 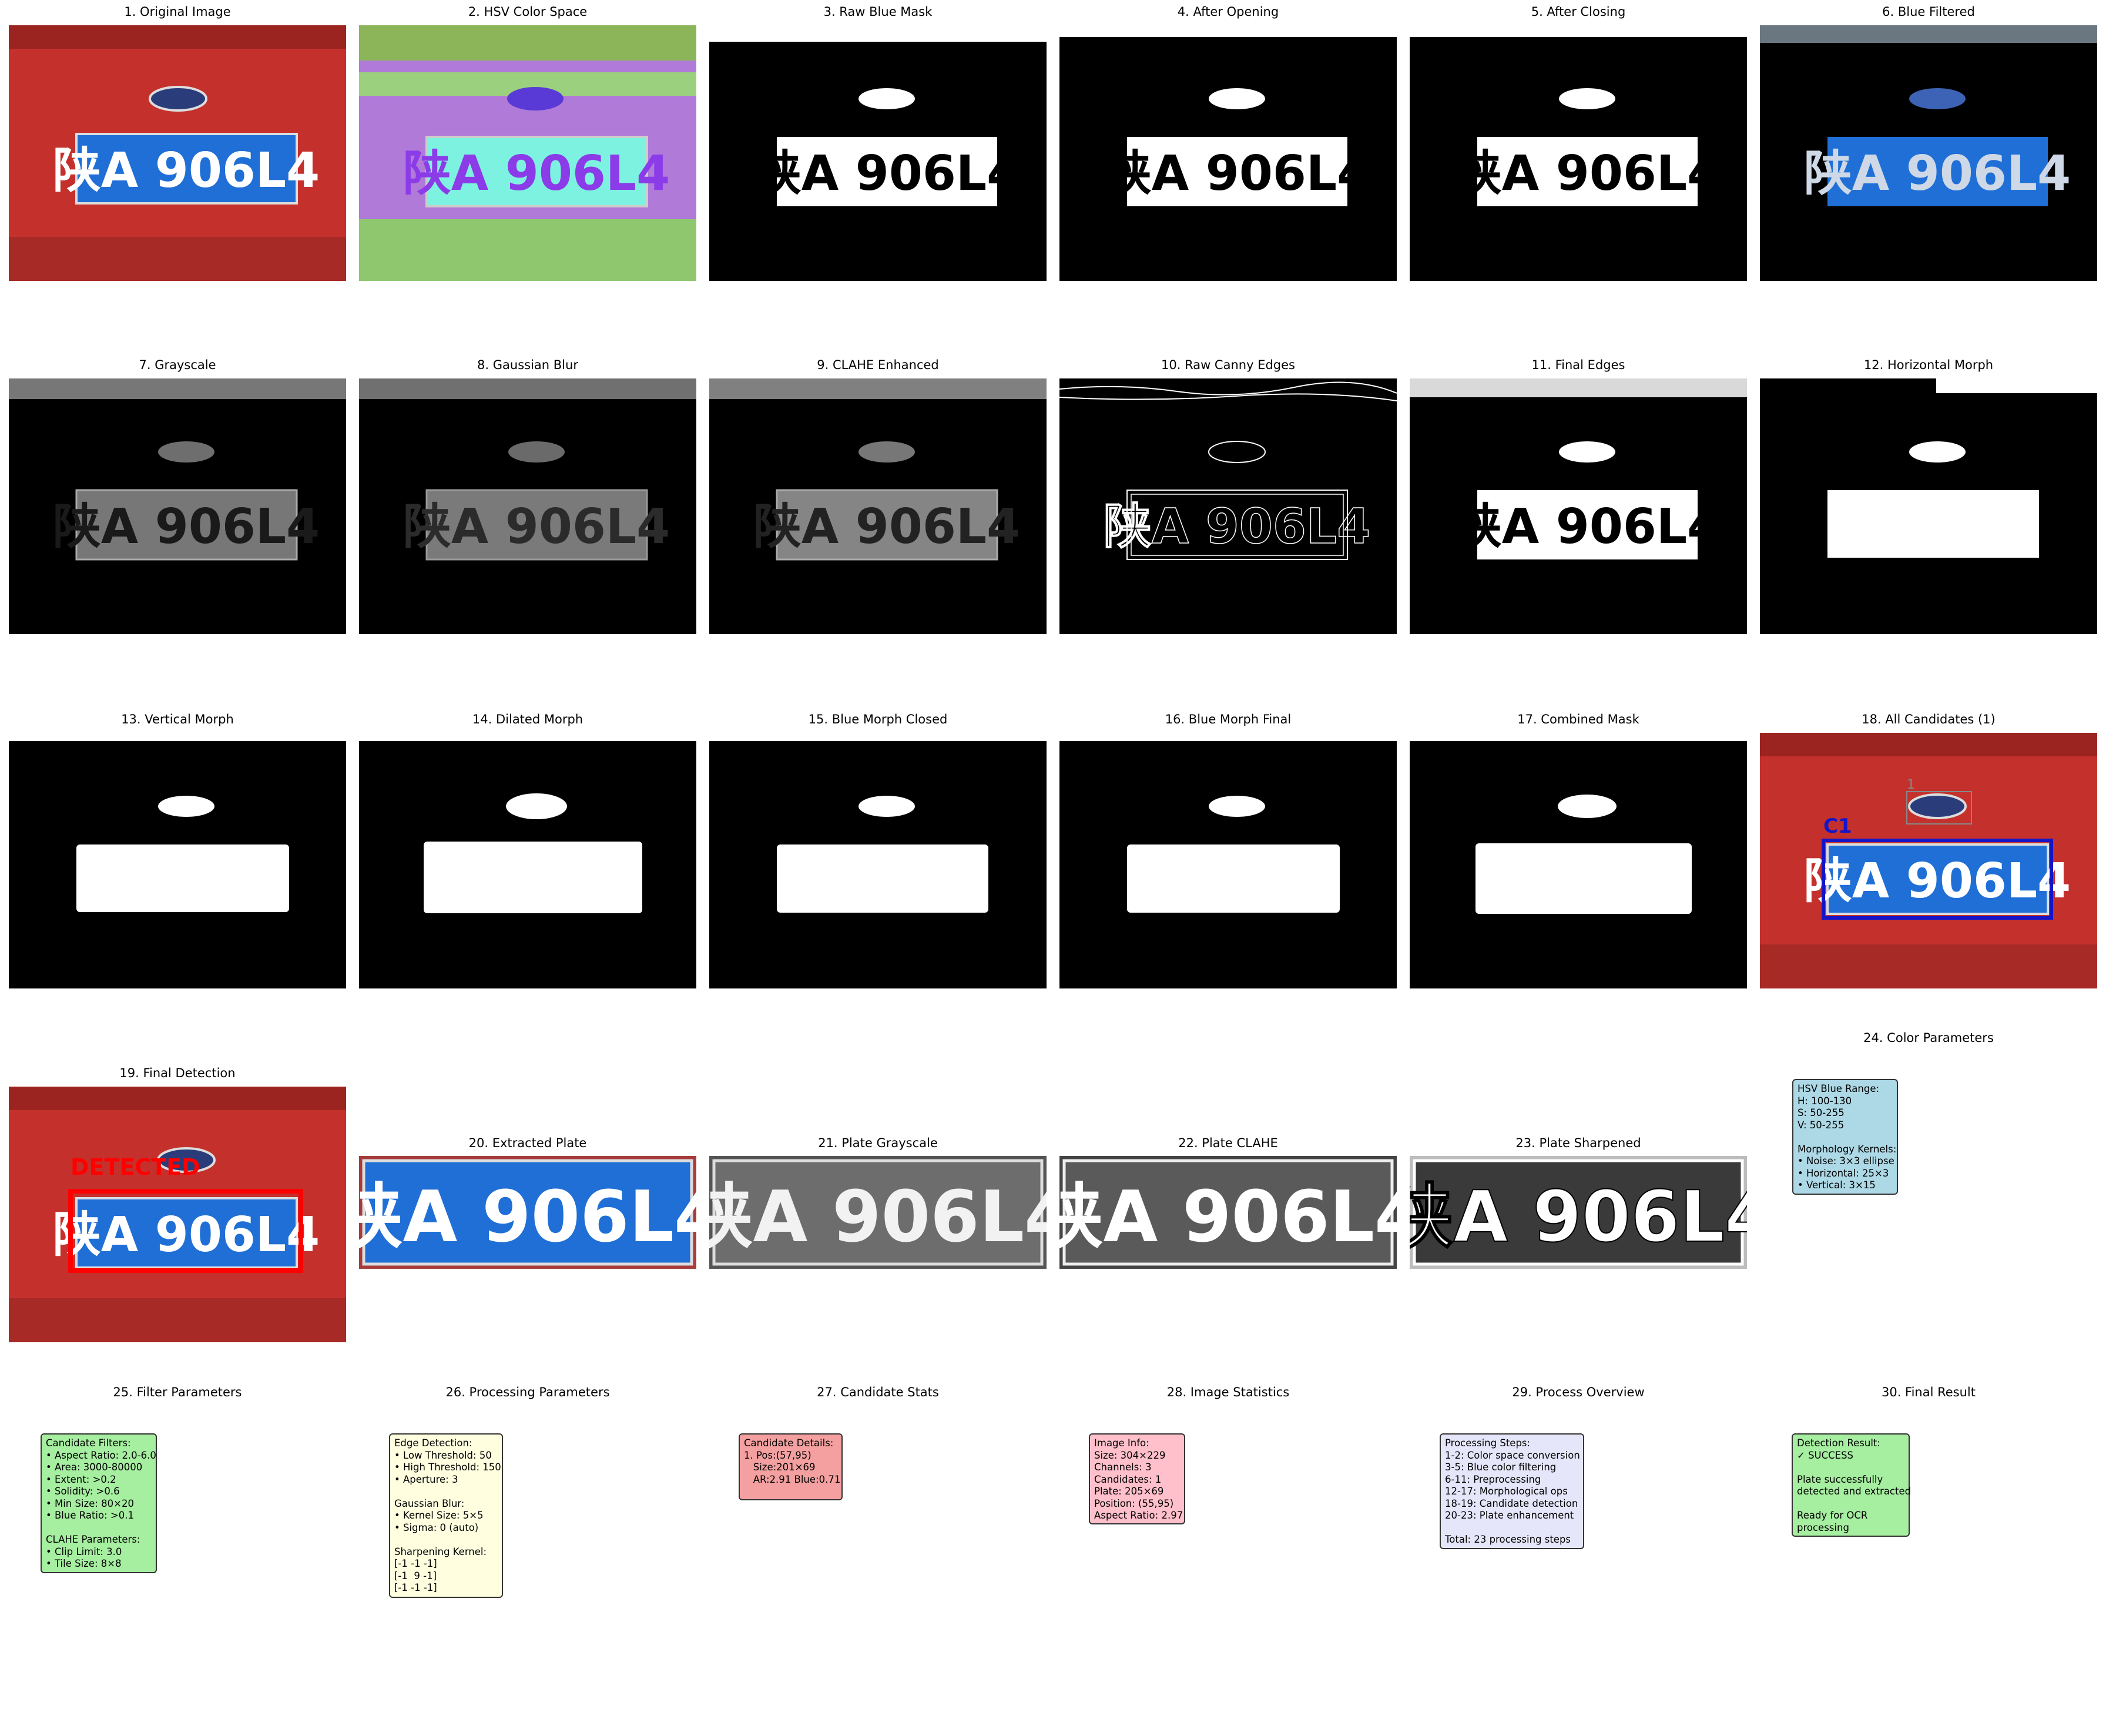 What do you see at coordinates (1228, 365) in the screenshot?
I see `panel-title: 10. Raw Canny Edges` at bounding box center [1228, 365].